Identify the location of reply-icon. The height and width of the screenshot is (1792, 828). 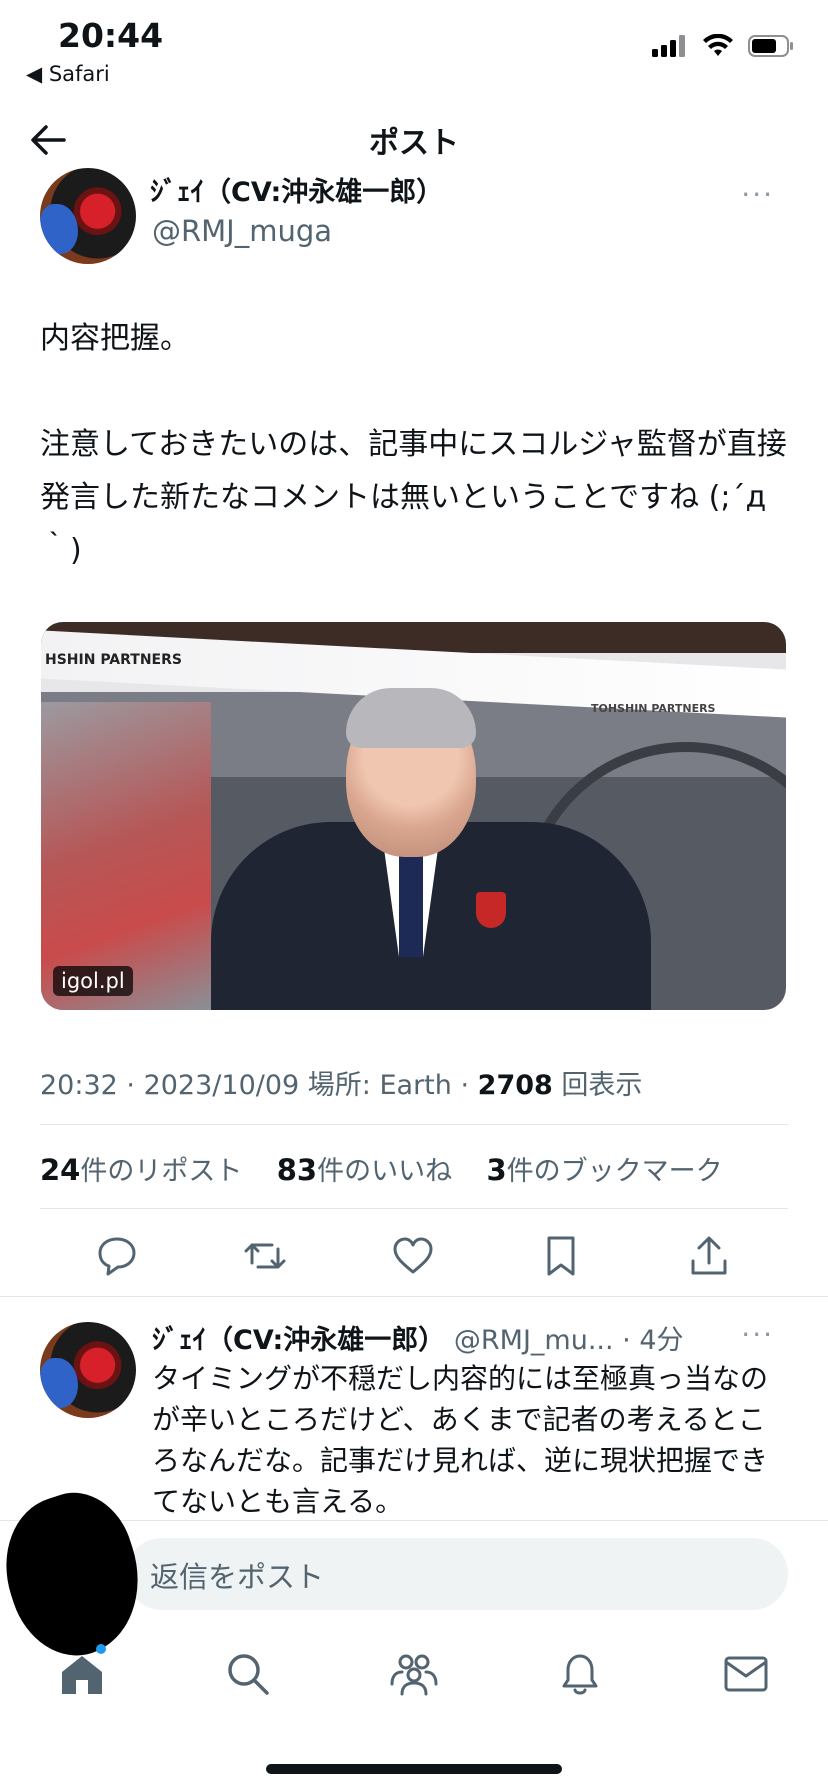
(117, 1256).